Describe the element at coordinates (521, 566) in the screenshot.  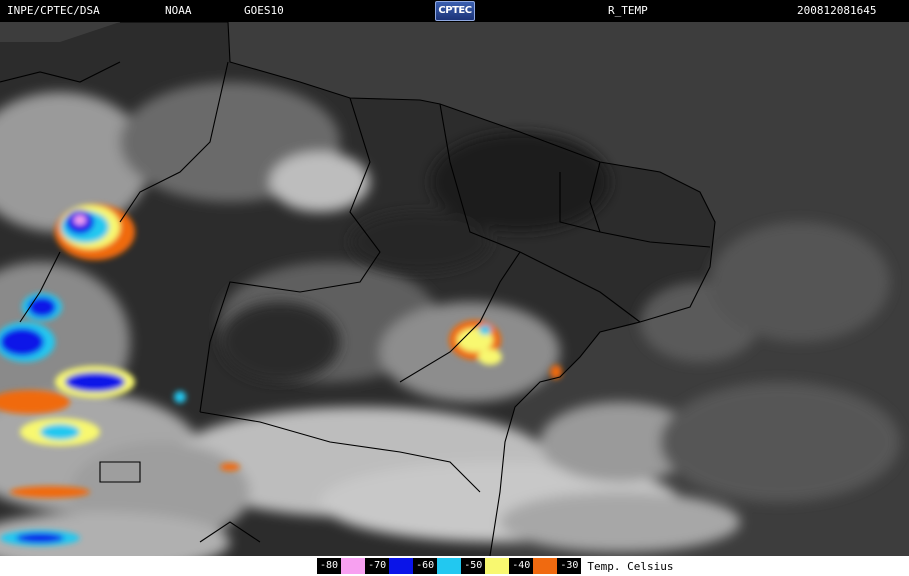
I see `legend-label: -40` at that location.